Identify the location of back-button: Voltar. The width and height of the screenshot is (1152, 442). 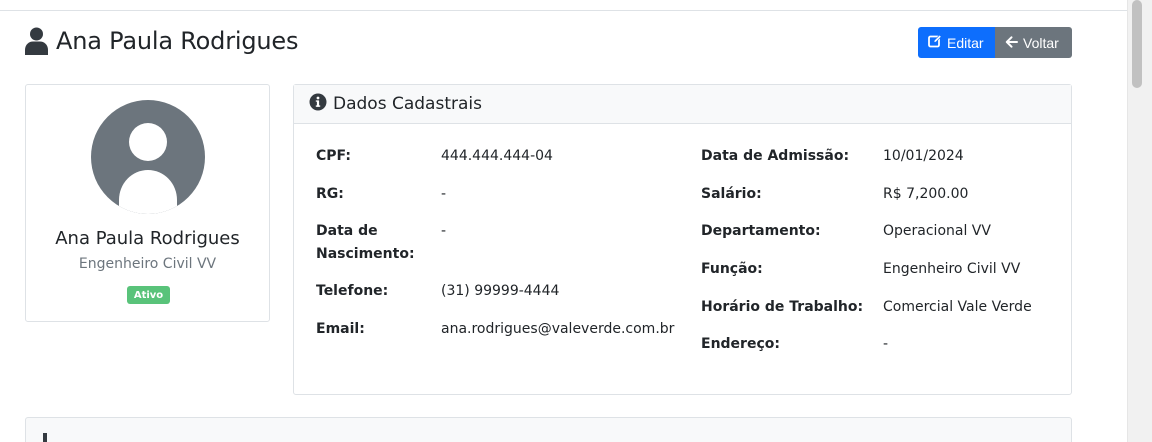
(1033, 42).